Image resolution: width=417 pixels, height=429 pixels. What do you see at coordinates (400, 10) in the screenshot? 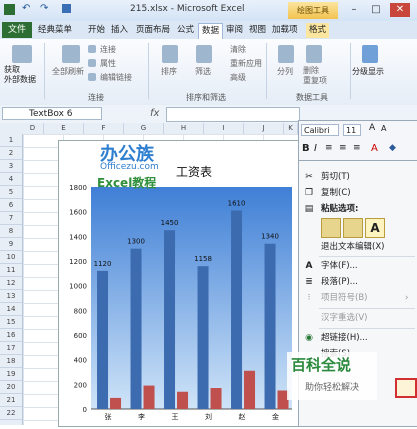
I see `close-icon: ✕` at bounding box center [400, 10].